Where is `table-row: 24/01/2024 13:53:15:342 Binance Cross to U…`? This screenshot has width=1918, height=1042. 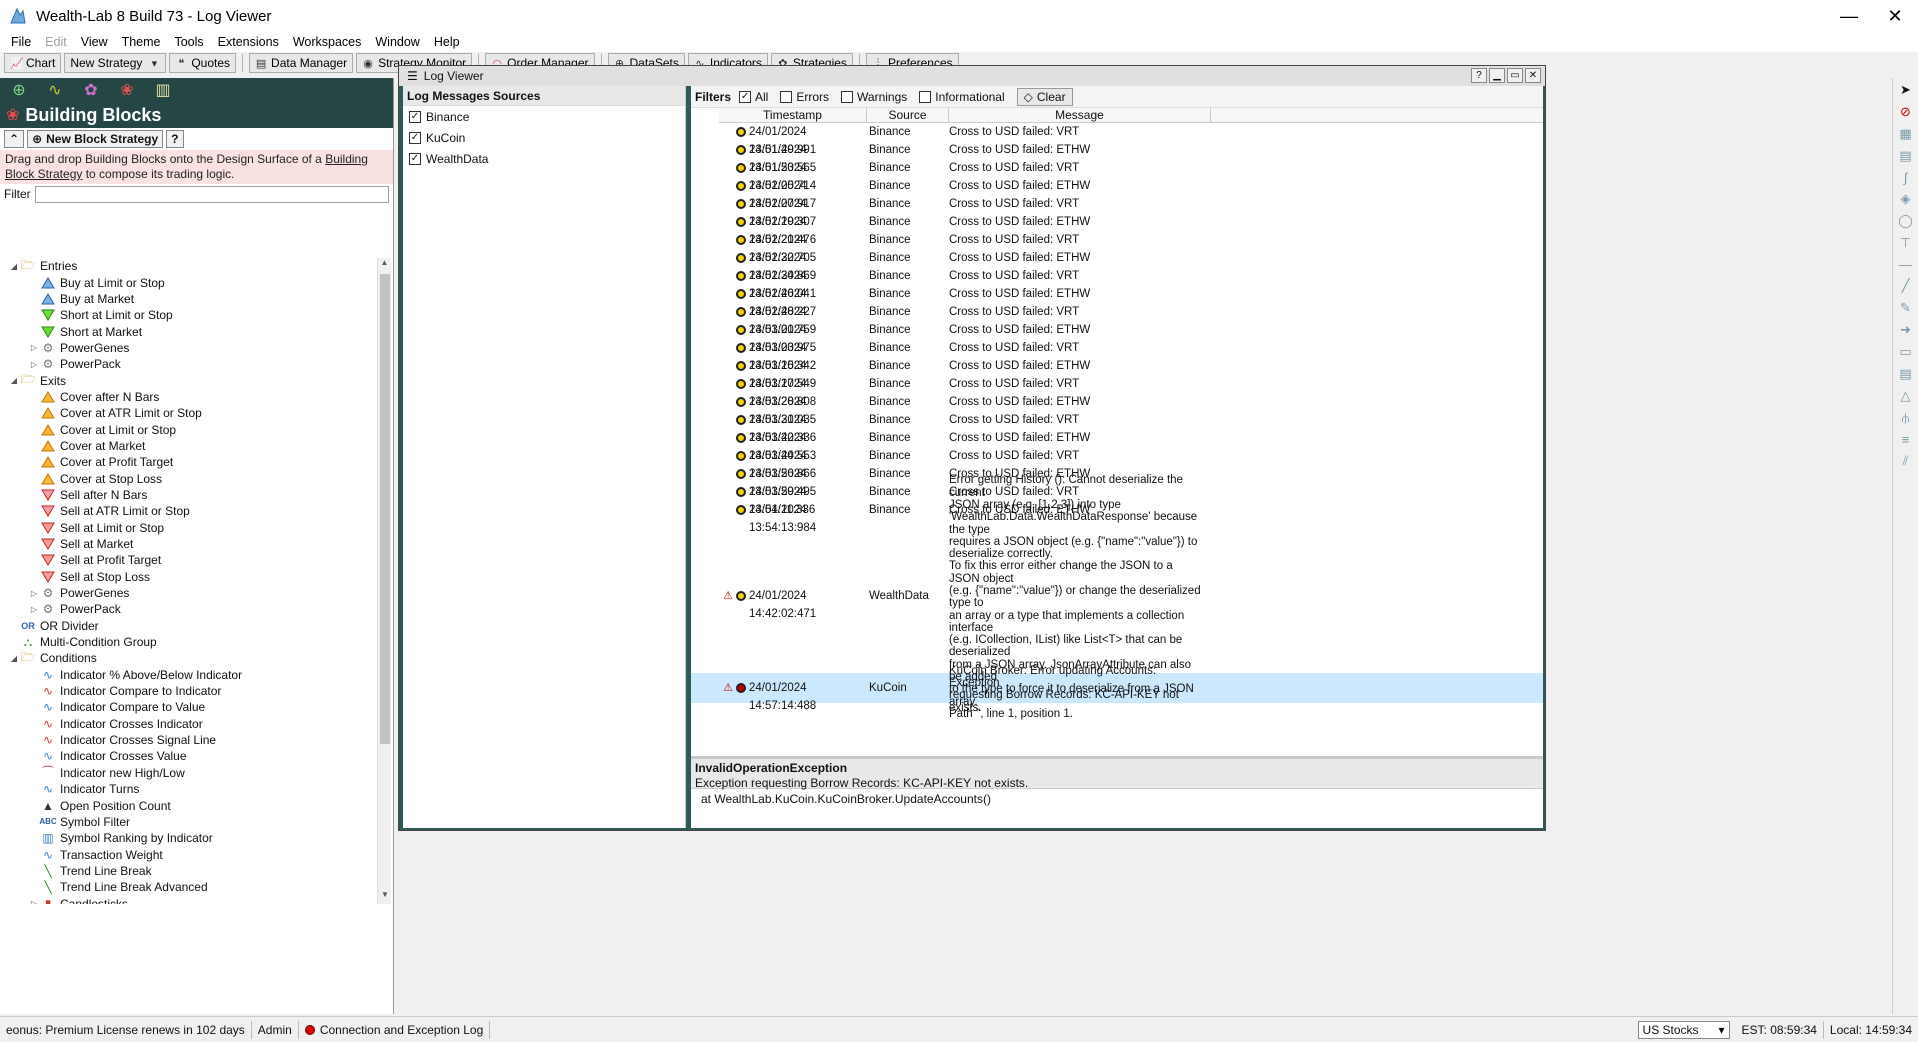
table-row: 24/01/2024 13:53:15:342 Binance Cross to U… is located at coordinates (1117, 355).